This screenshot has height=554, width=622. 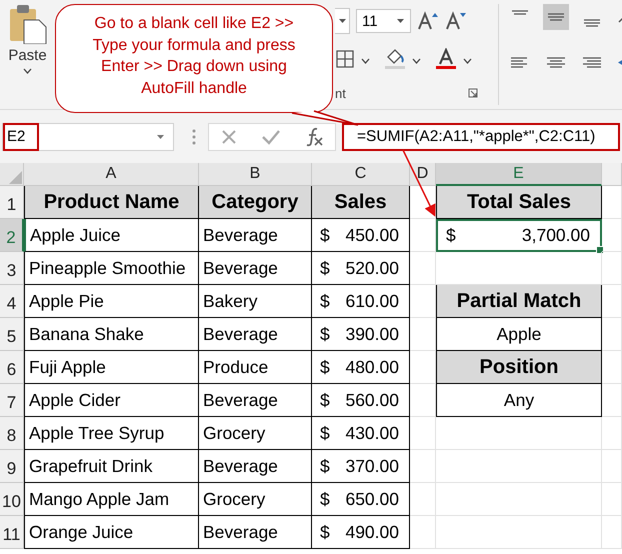 What do you see at coordinates (12, 466) in the screenshot?
I see `row-header: 9` at bounding box center [12, 466].